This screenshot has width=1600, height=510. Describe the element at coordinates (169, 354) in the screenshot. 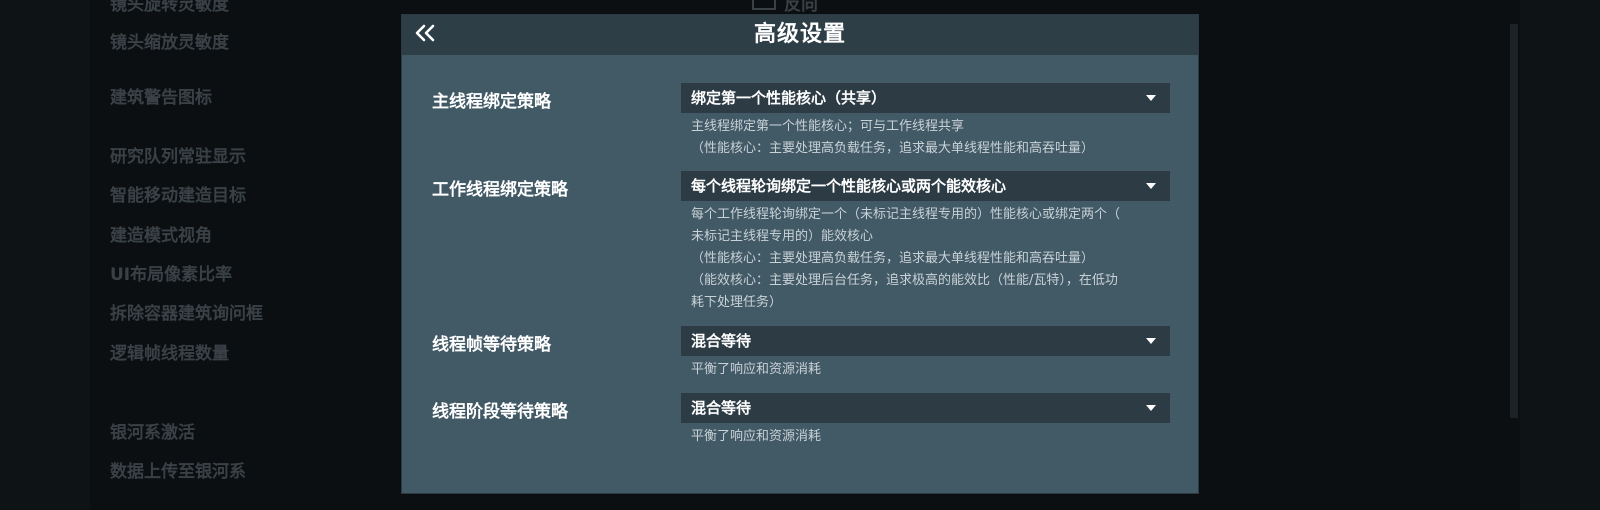

I see `background-setting-item: 逻辑帧线程数量` at that location.